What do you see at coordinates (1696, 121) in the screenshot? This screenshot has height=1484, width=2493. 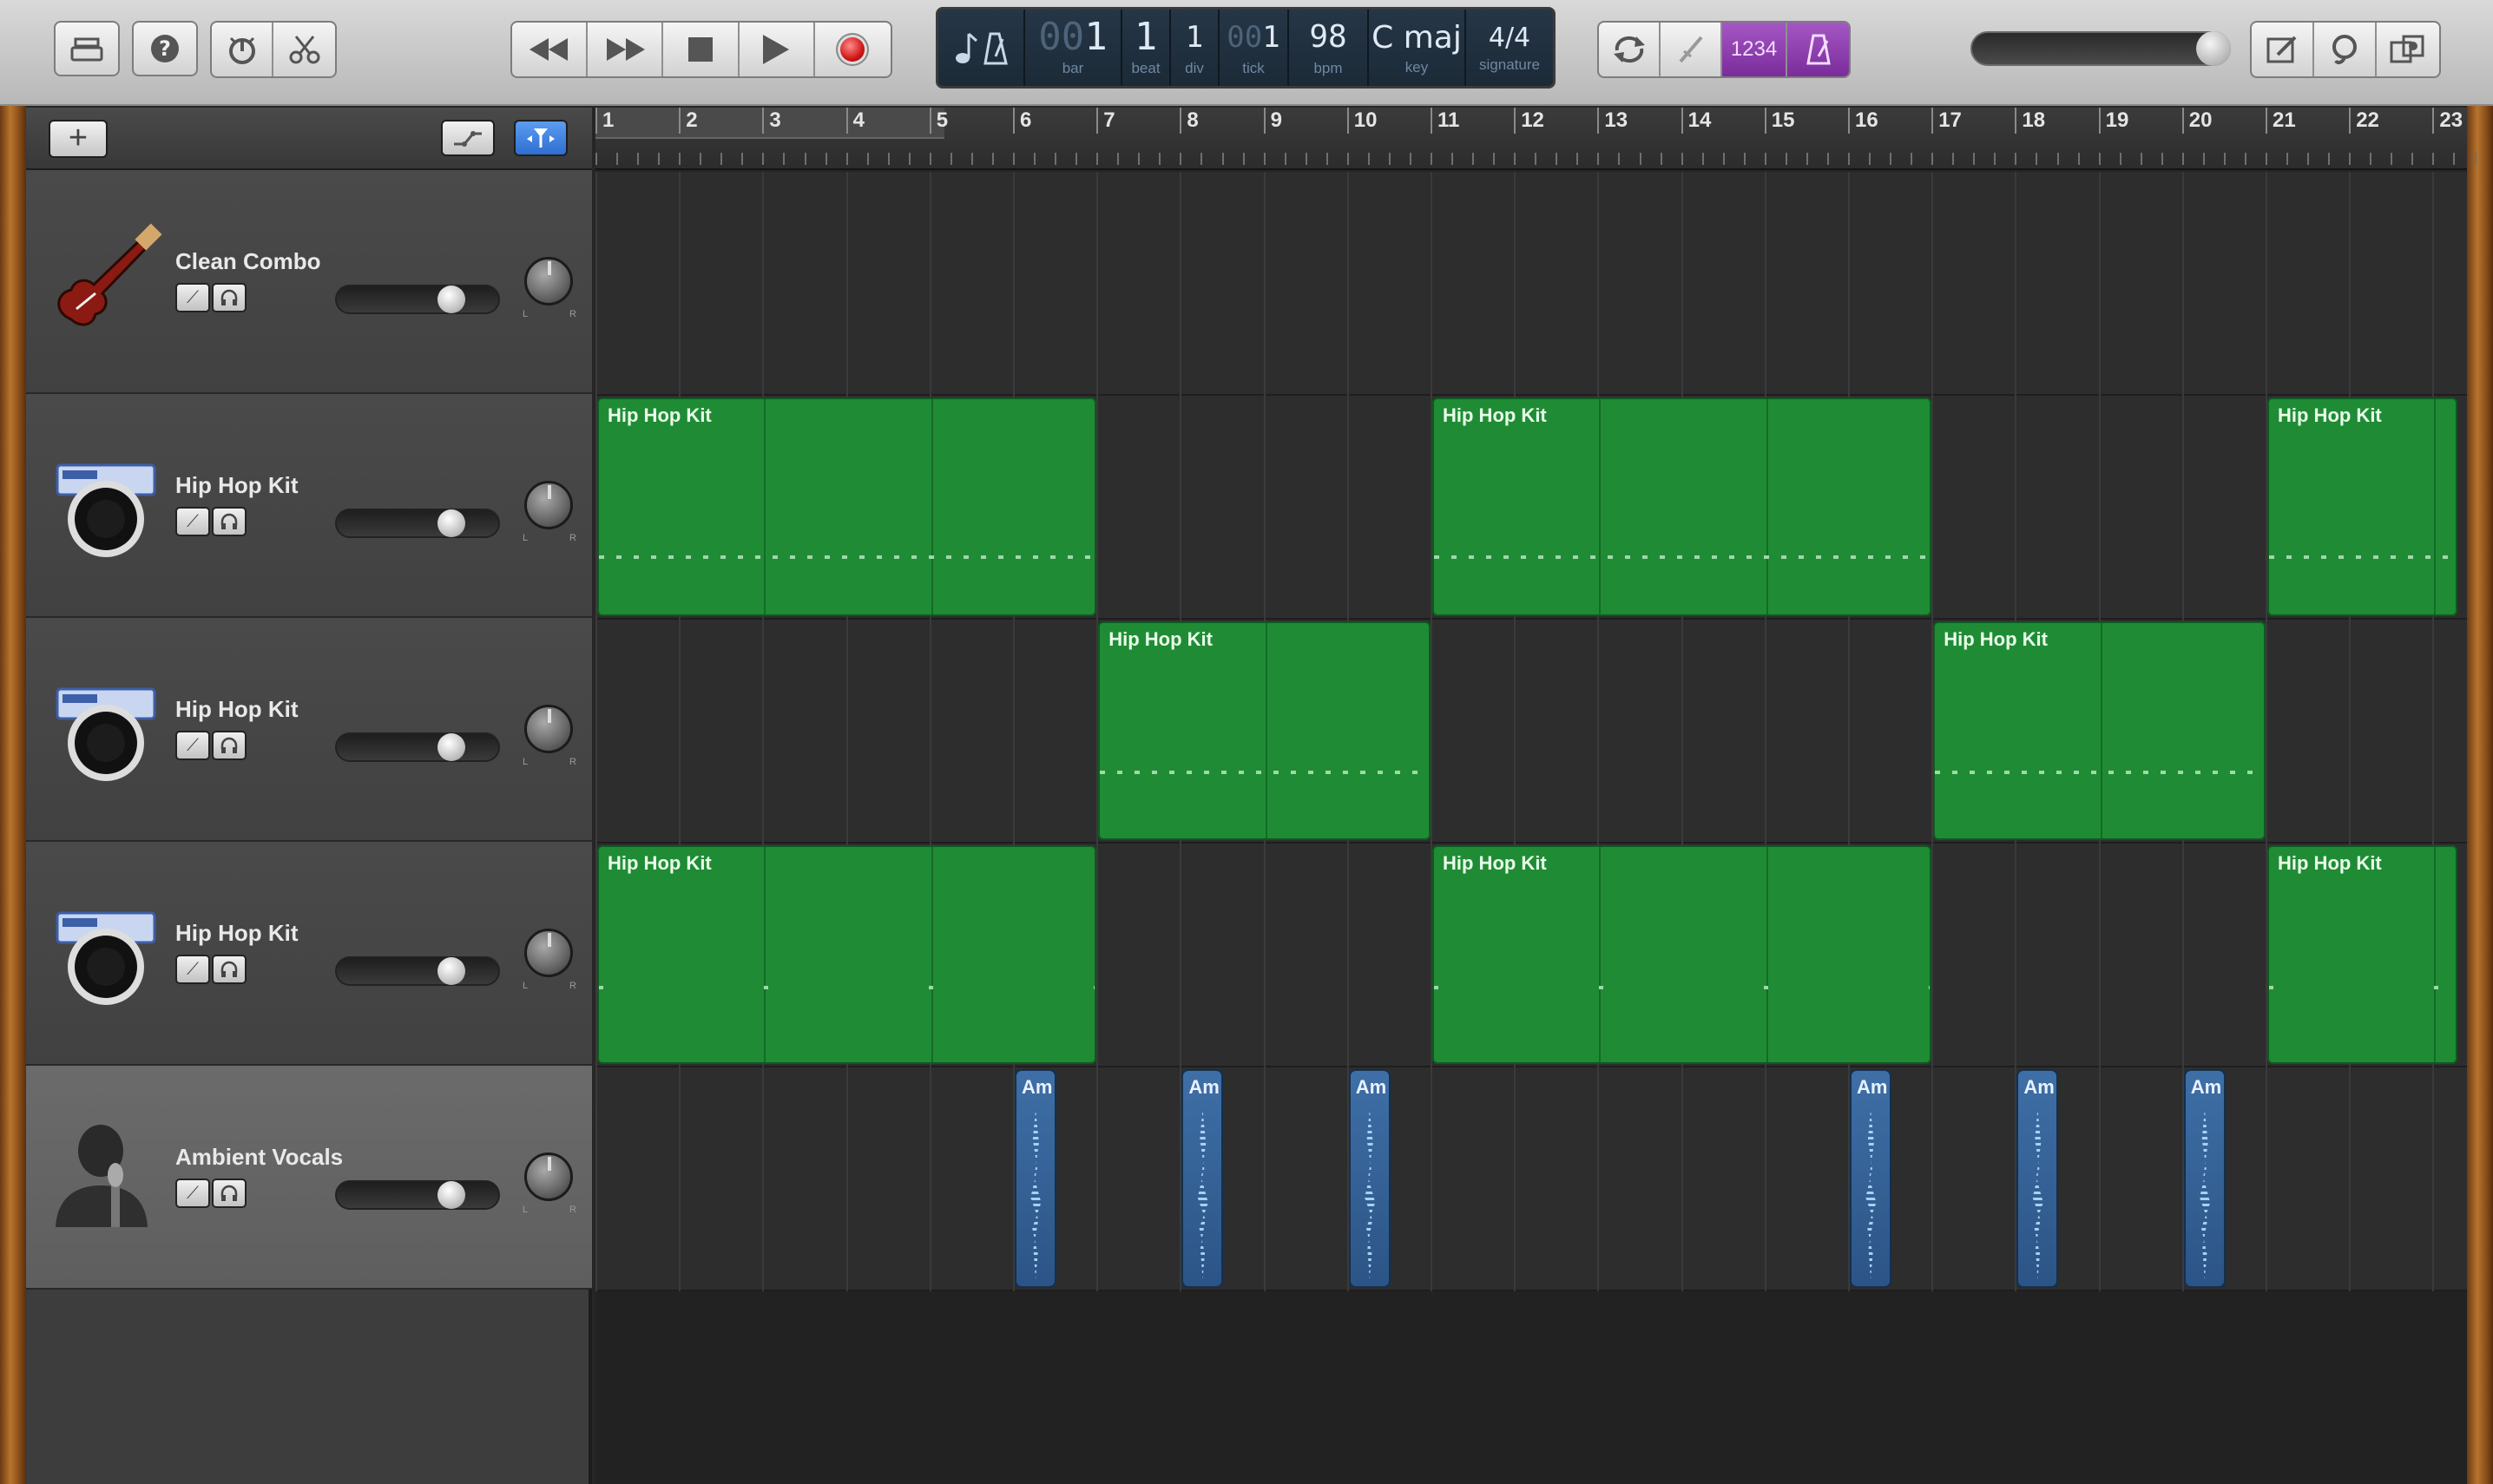 I see `ruler-bar-number: 14` at bounding box center [1696, 121].